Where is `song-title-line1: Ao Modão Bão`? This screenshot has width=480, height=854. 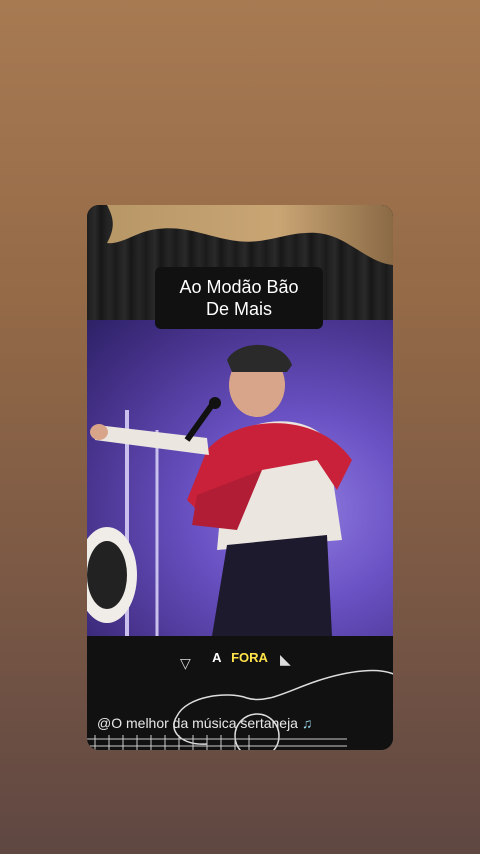 song-title-line1: Ao Modão Bão is located at coordinates (239, 287).